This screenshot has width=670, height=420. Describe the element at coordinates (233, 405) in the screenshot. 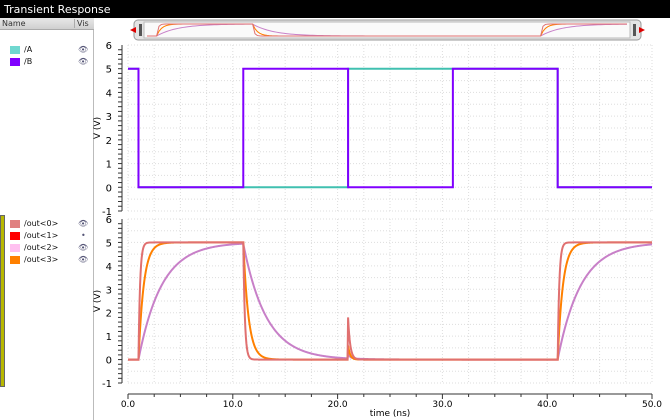

I see `x-tick-label: 10.0` at that location.